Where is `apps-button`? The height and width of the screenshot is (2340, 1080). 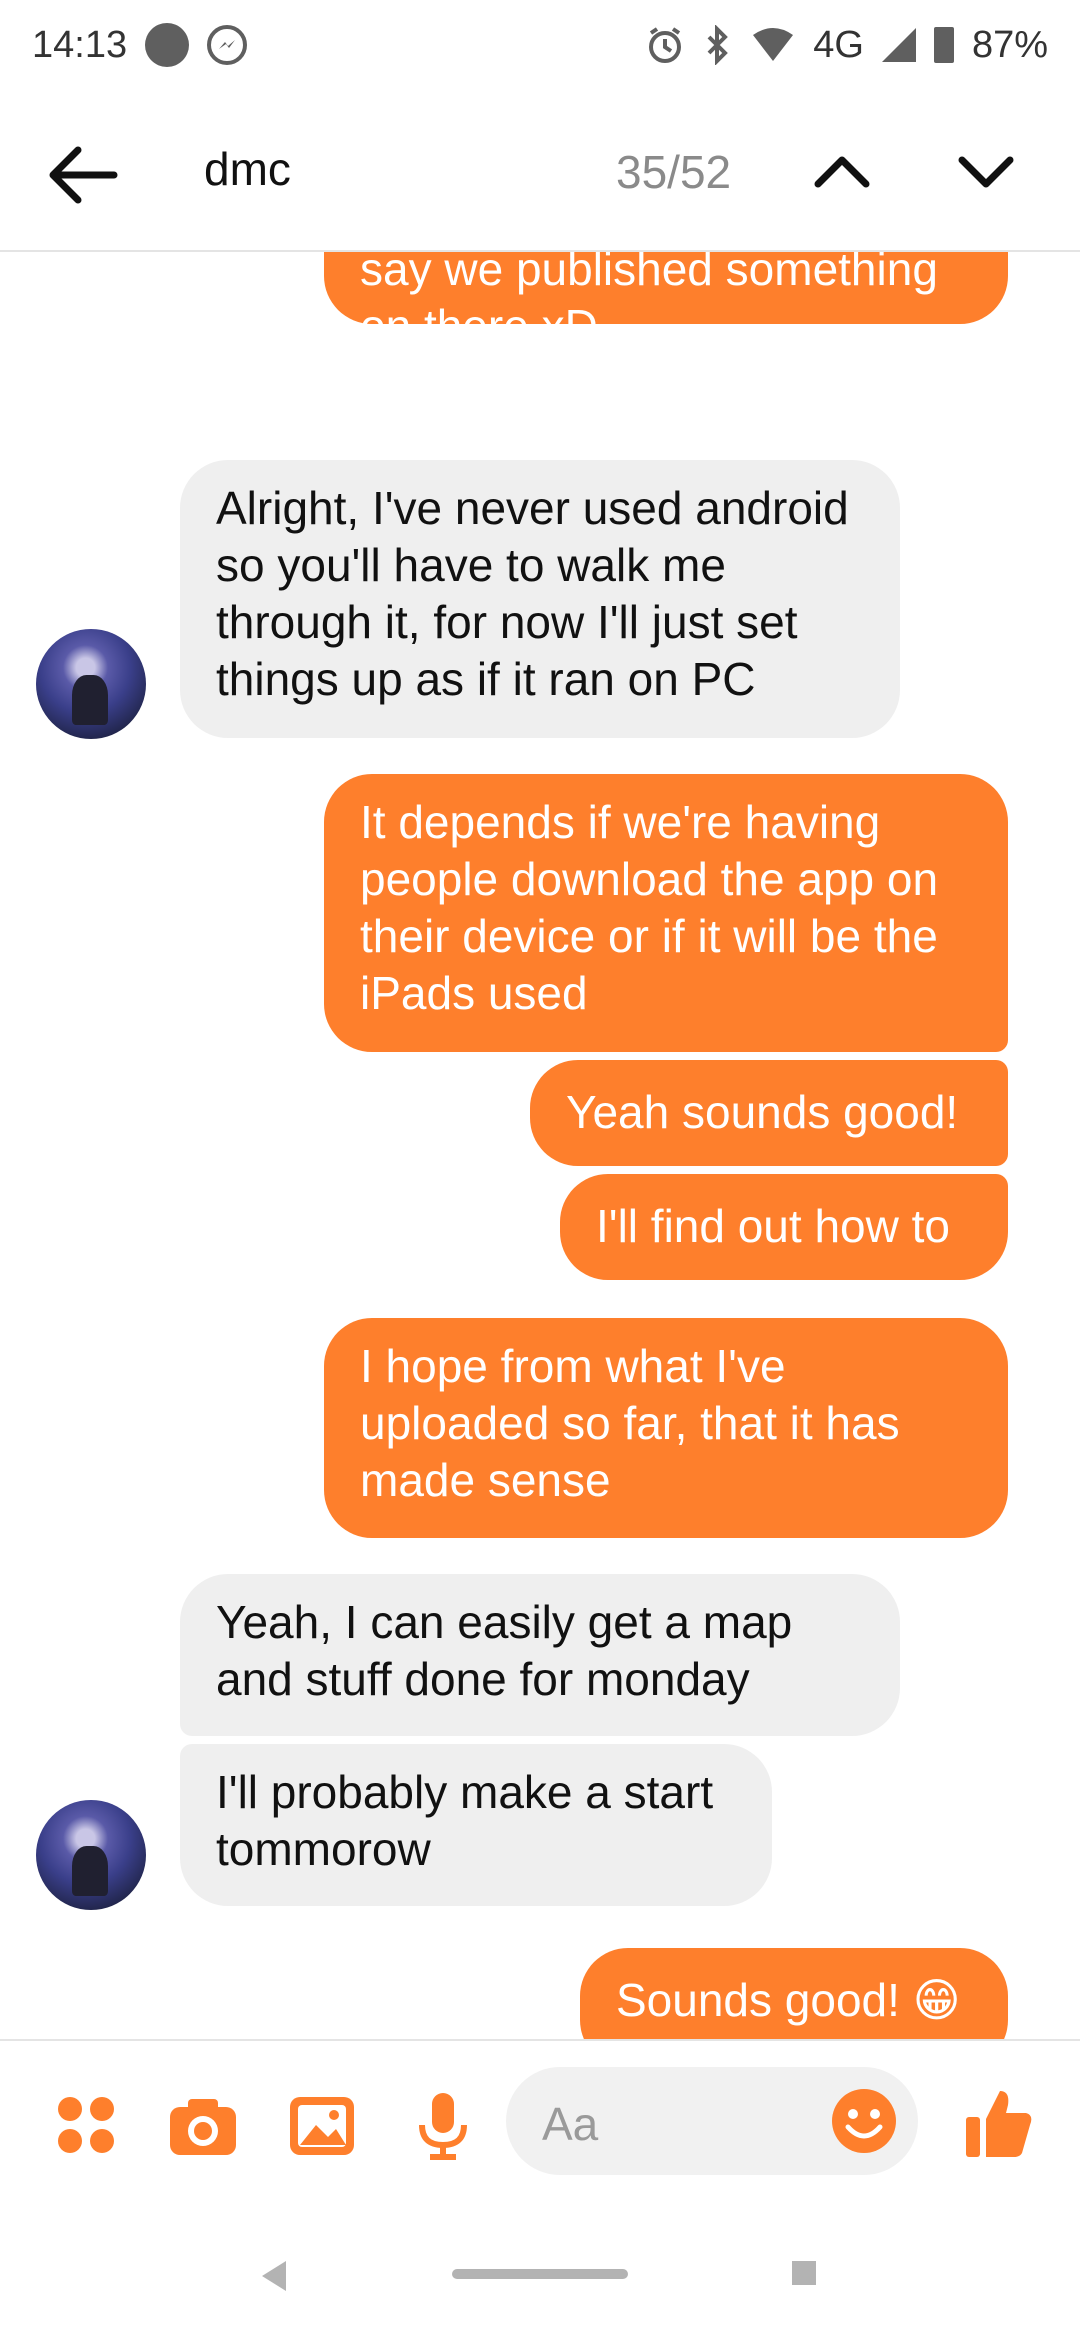 apps-button is located at coordinates (87, 2126).